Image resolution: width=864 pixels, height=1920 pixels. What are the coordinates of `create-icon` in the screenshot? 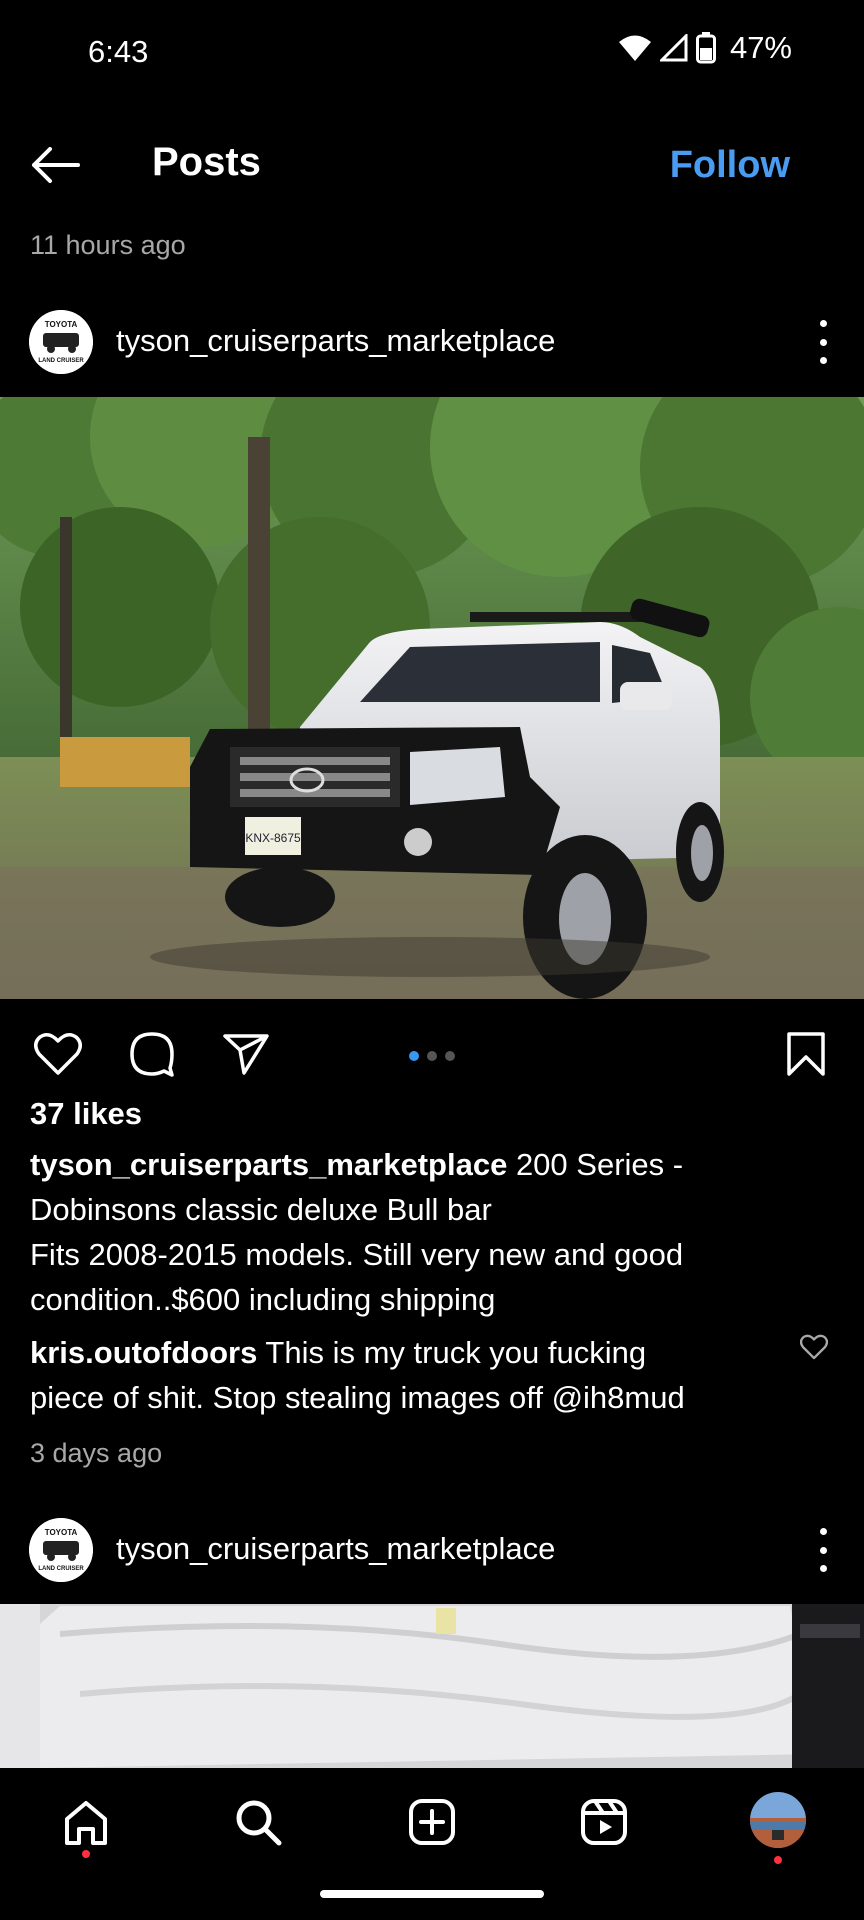 It's located at (432, 1822).